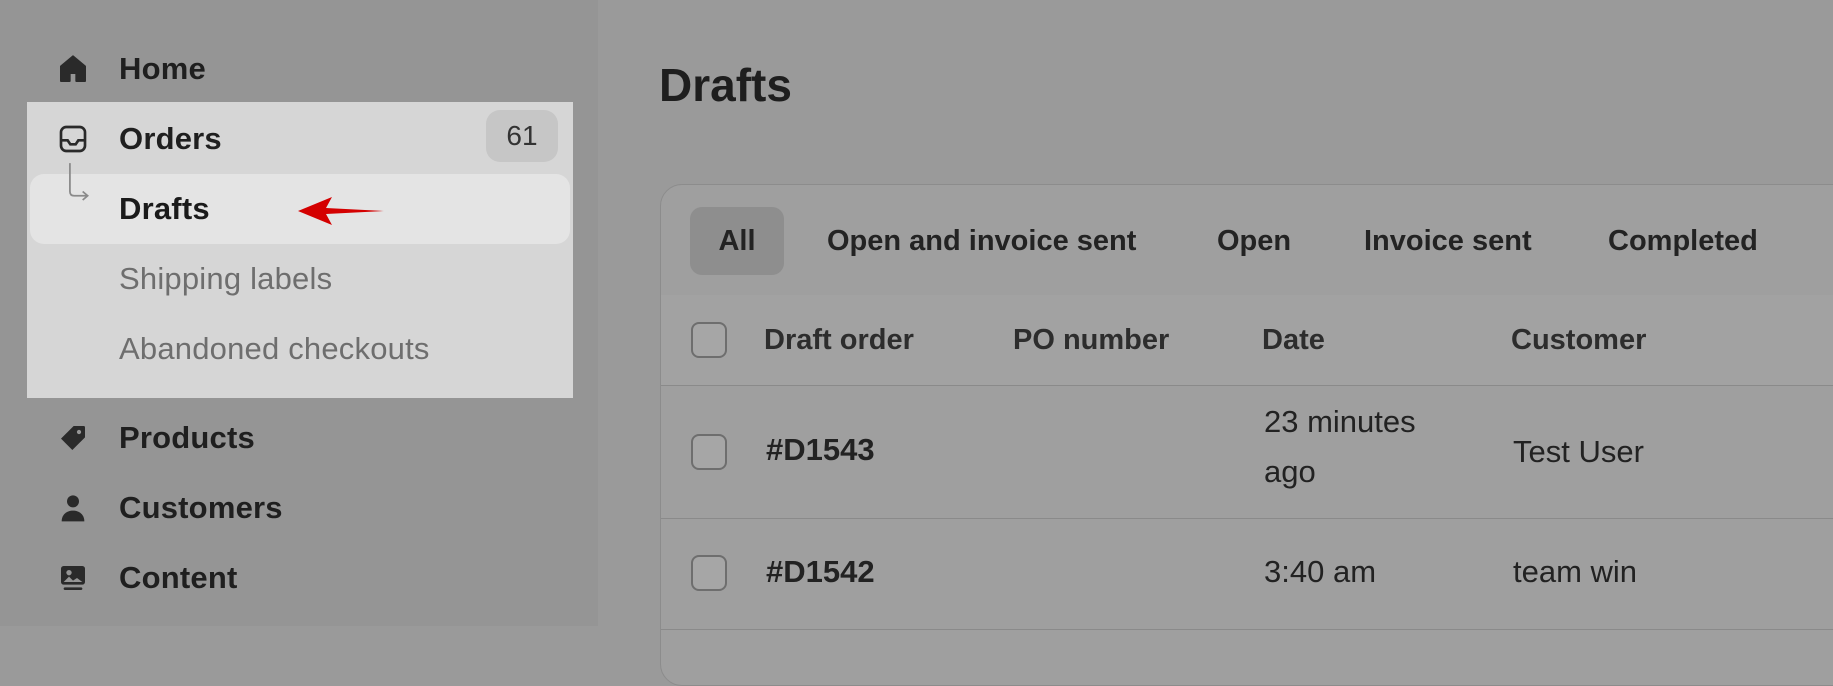 Image resolution: width=1833 pixels, height=686 pixels. I want to click on subitem-arrow-icon, so click(77, 182).